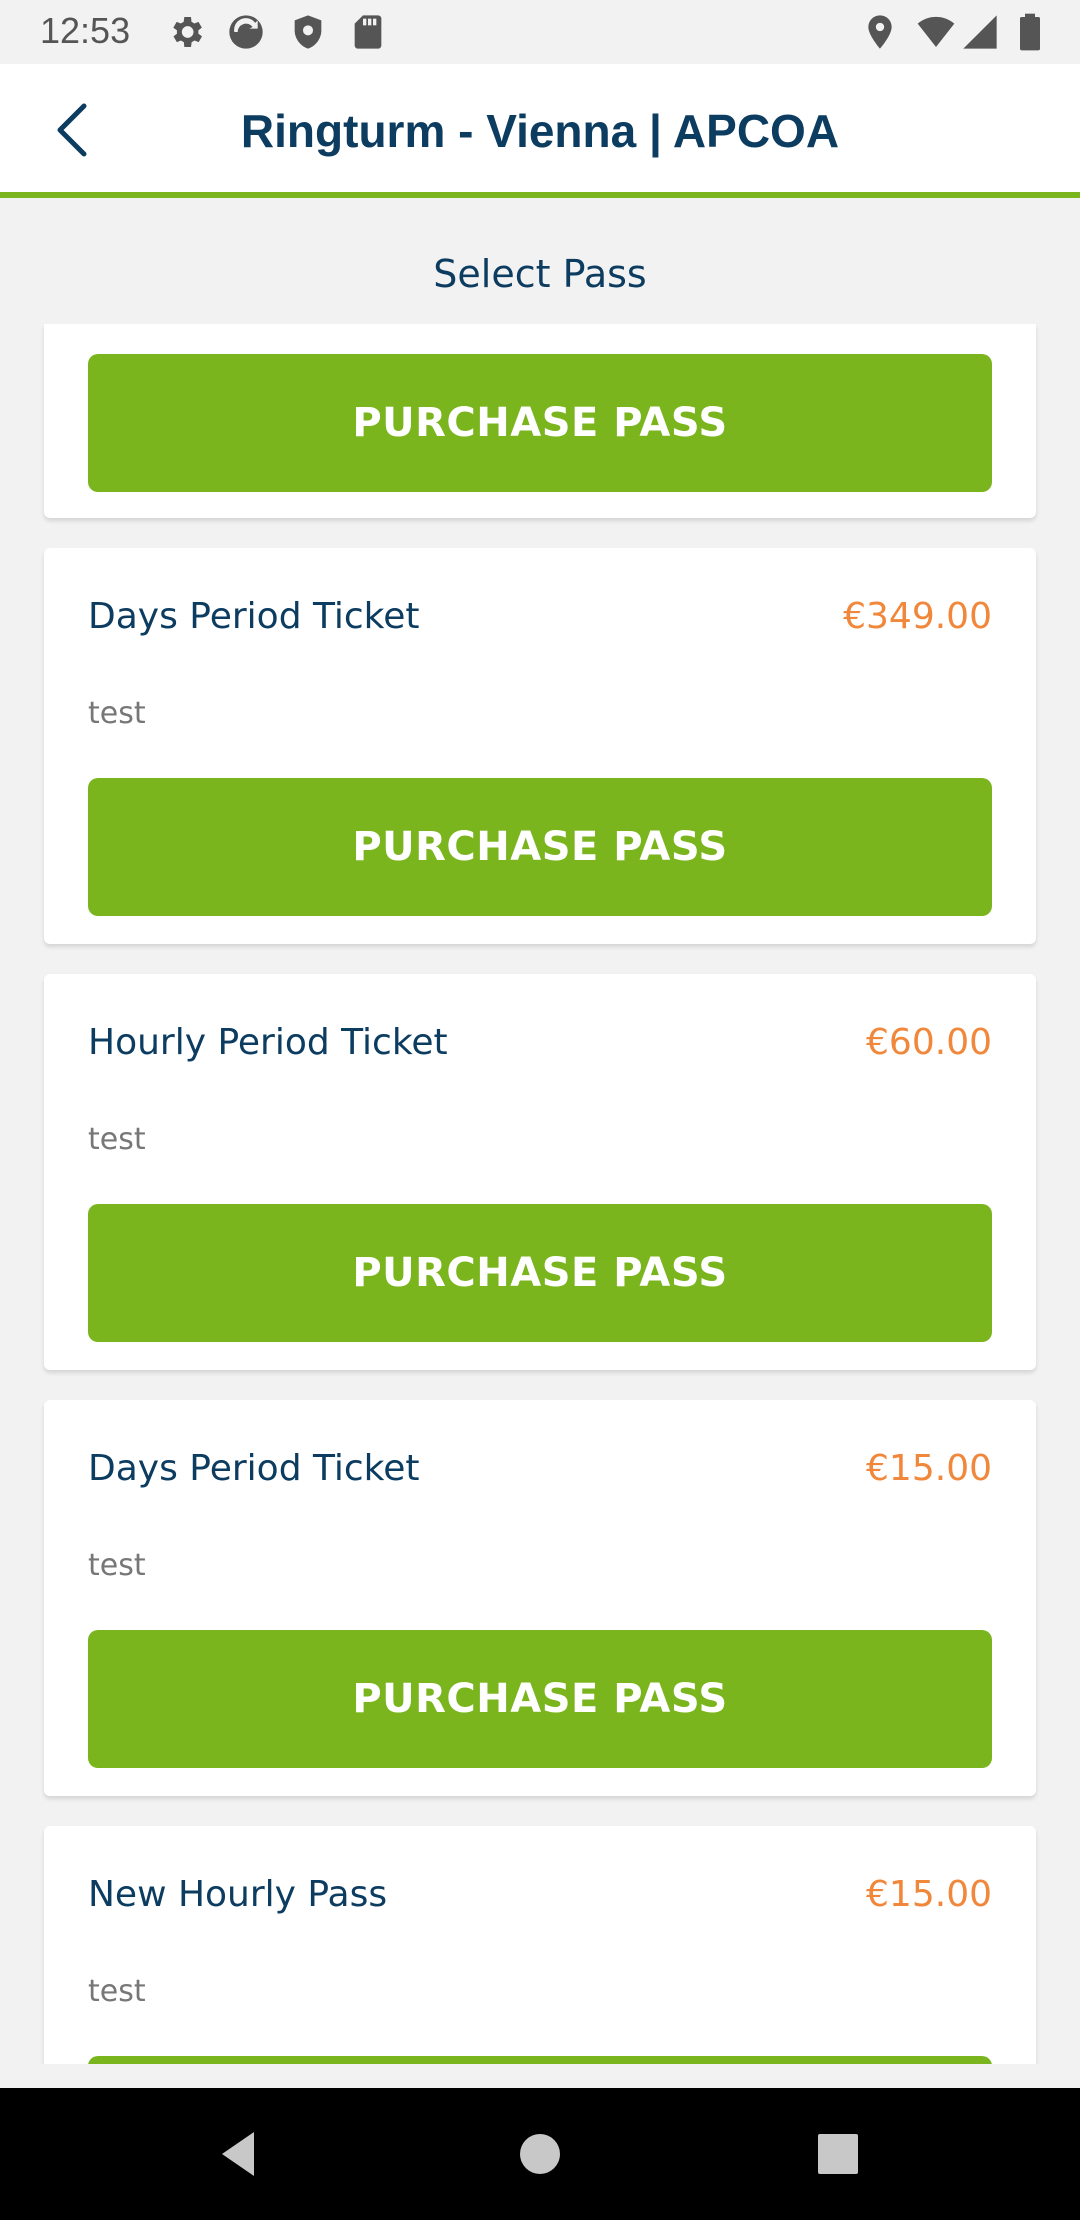 The width and height of the screenshot is (1080, 2220). Describe the element at coordinates (929, 1042) in the screenshot. I see `pass-price: €60.00` at that location.